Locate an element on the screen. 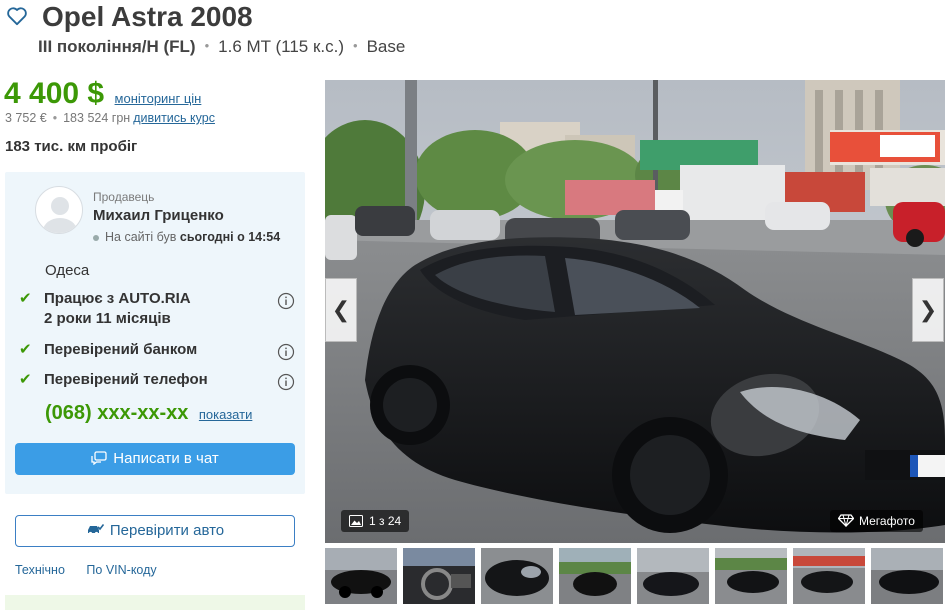 The height and width of the screenshot is (610, 950). thumbnail-strip is located at coordinates (637, 576).